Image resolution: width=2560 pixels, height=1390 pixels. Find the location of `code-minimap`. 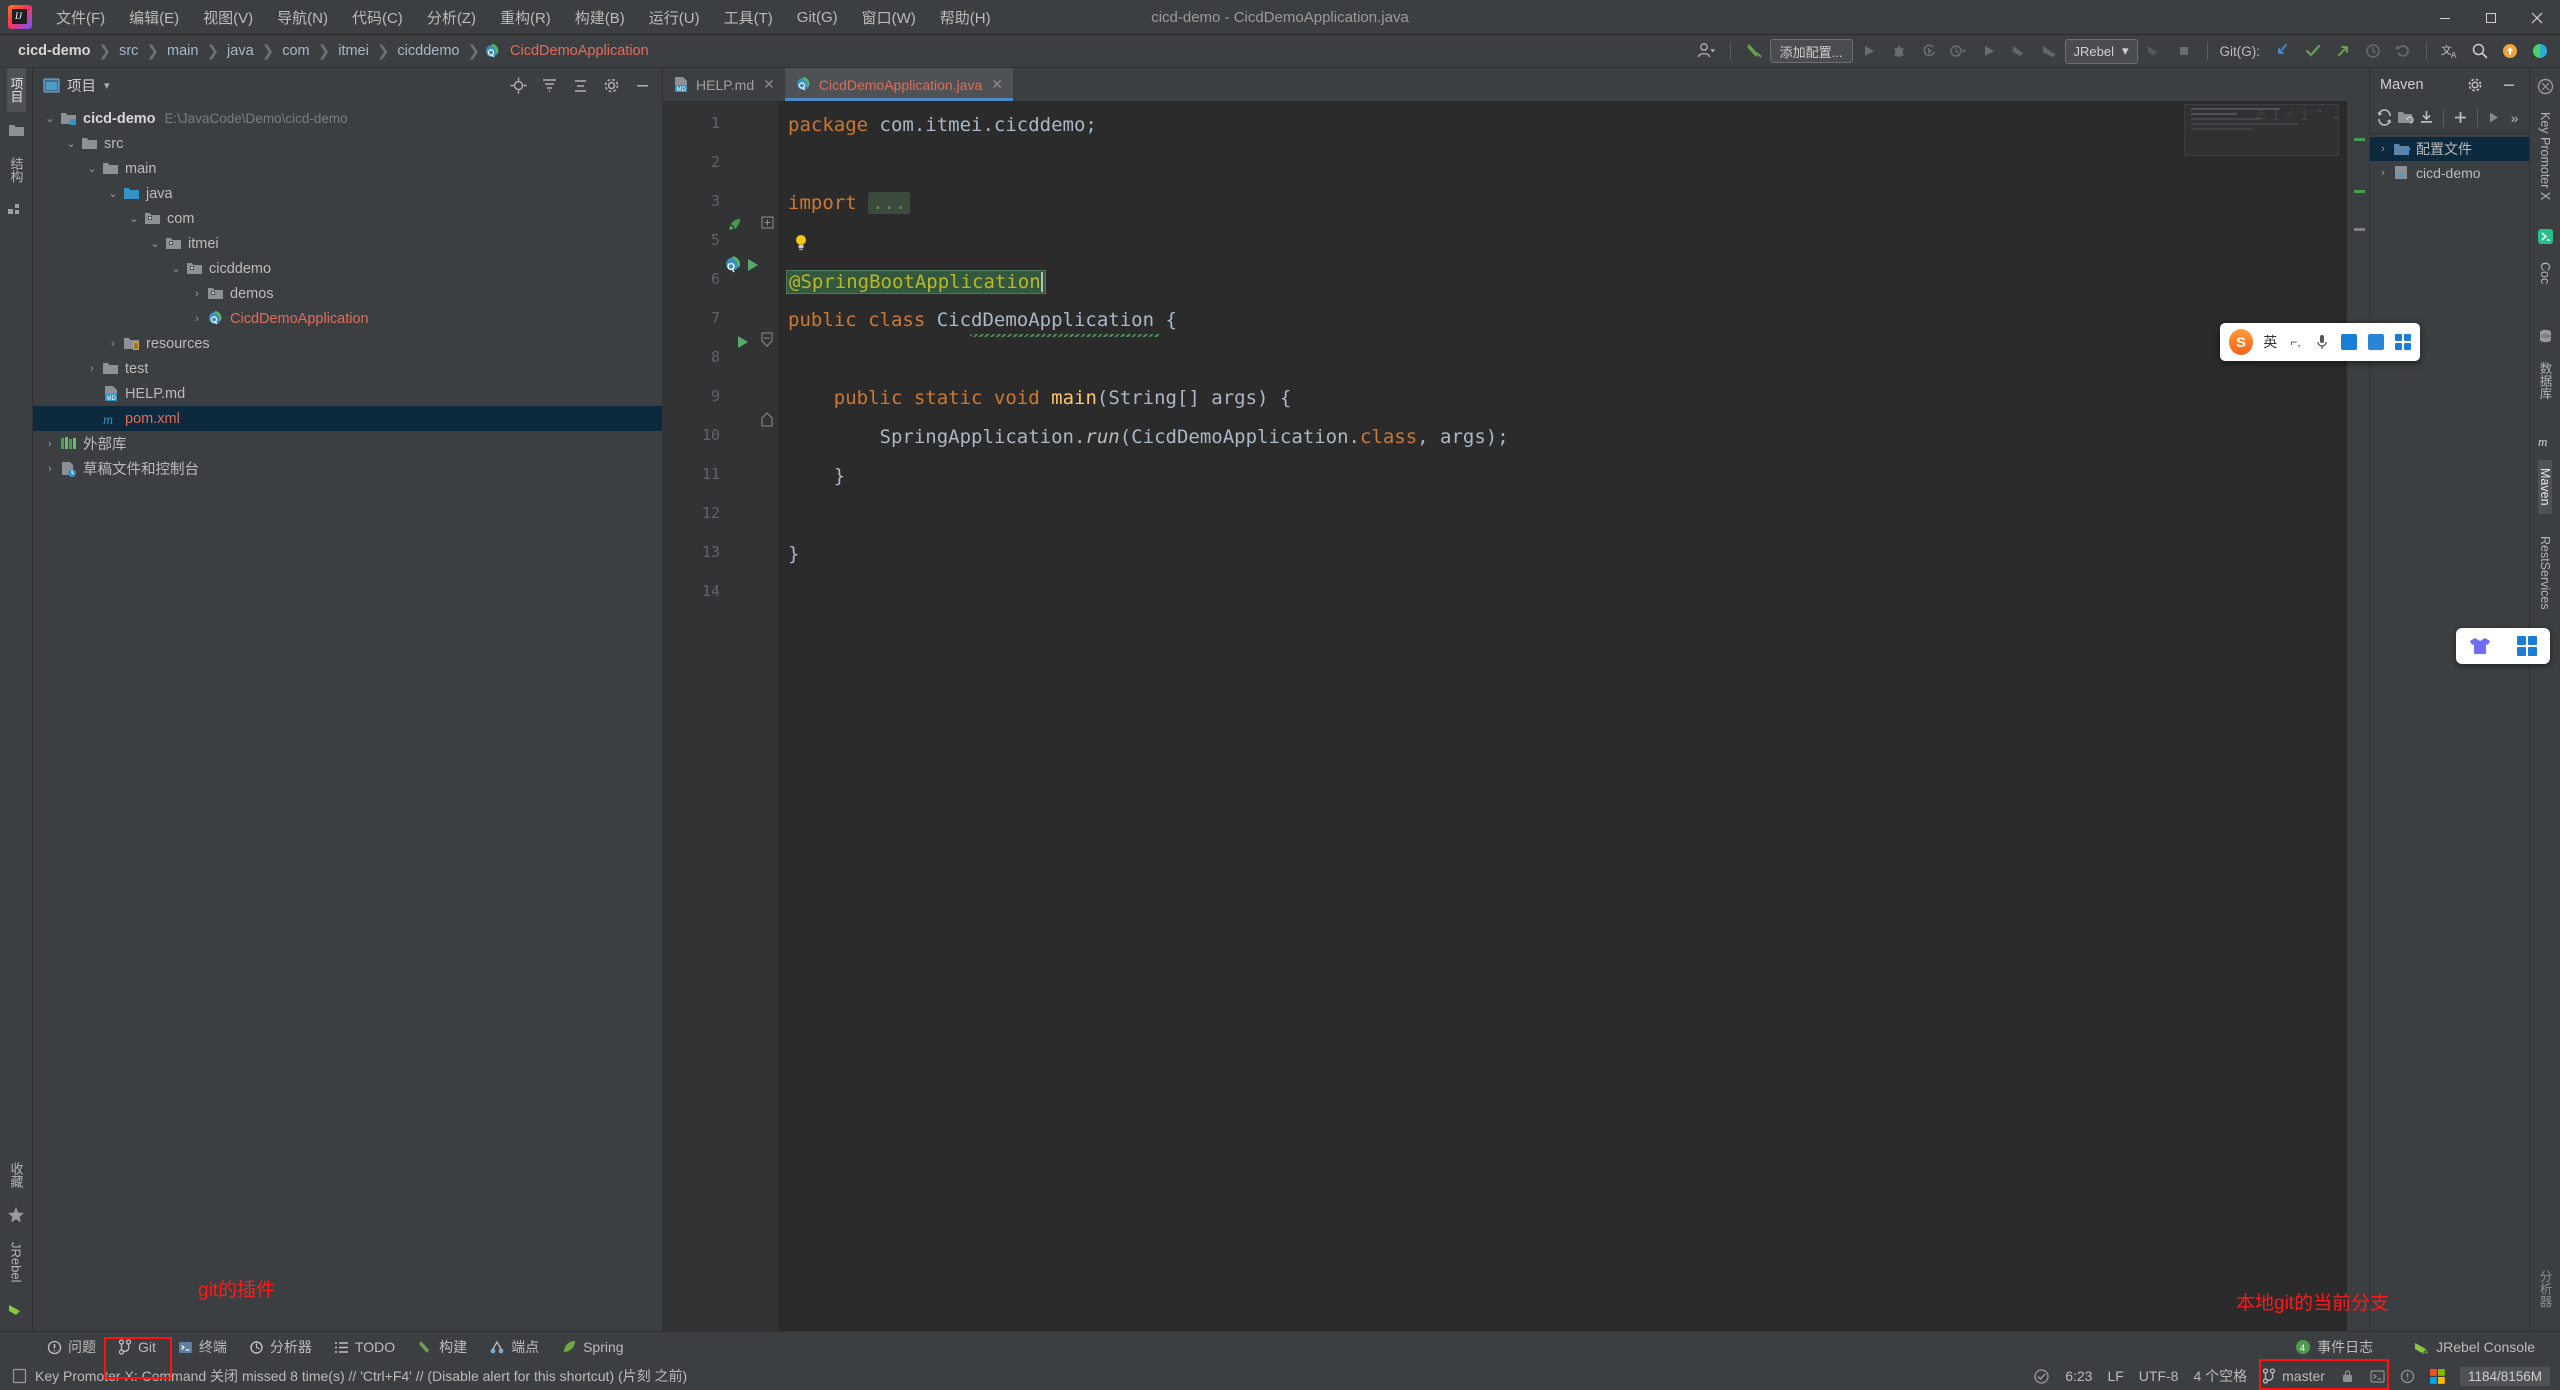

code-minimap is located at coordinates (2261, 130).